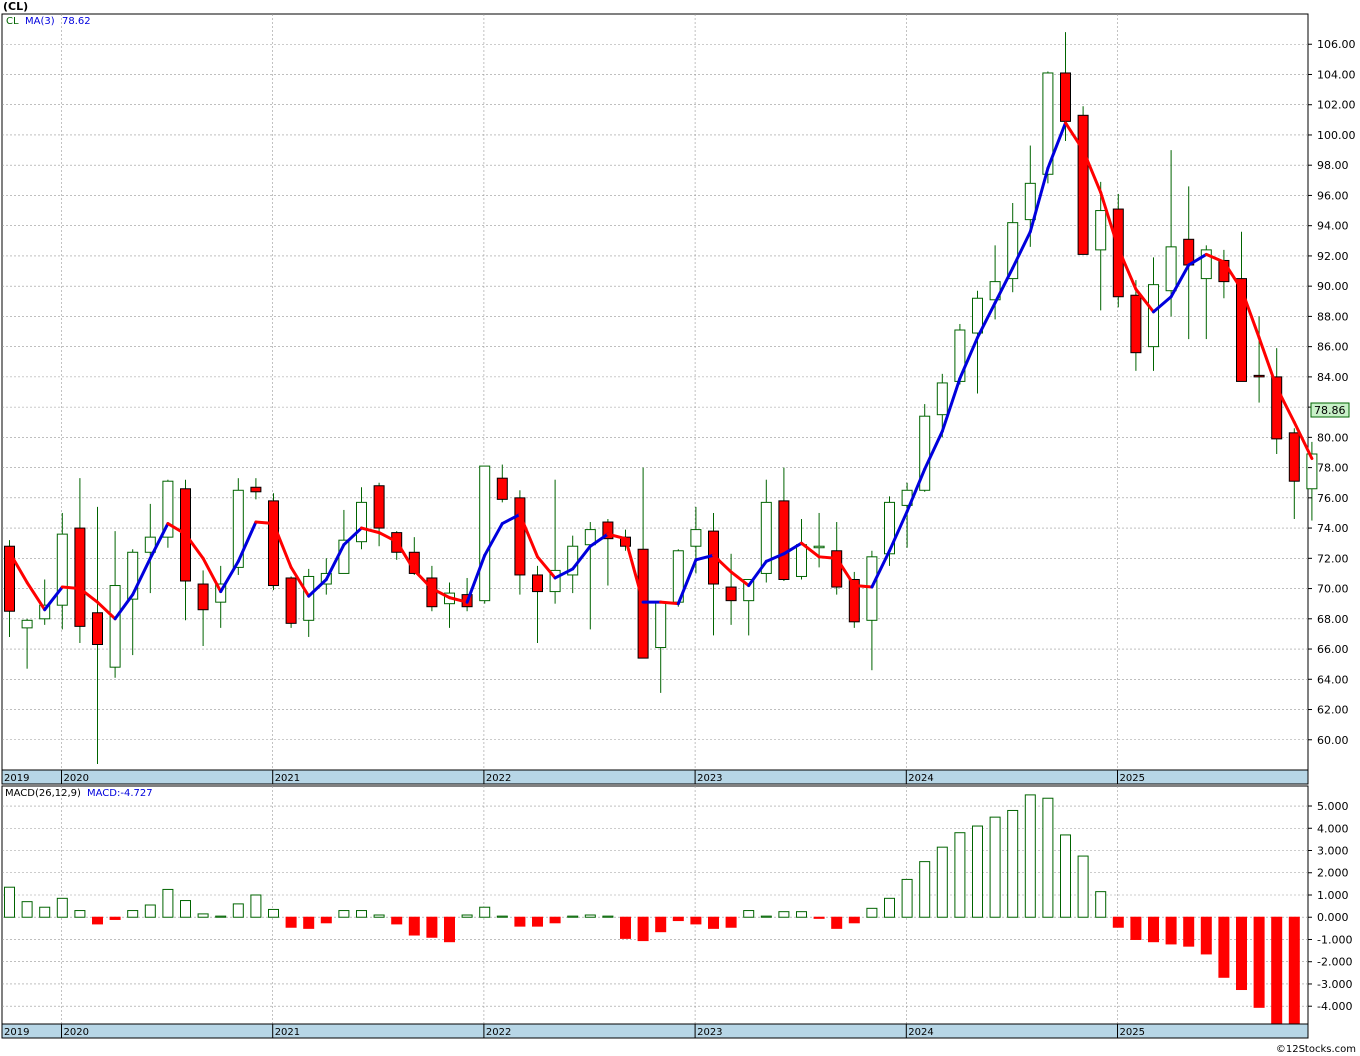 The image size is (1360, 1056). I want to click on price-y-tick-label: 62.00, so click(1333, 710).